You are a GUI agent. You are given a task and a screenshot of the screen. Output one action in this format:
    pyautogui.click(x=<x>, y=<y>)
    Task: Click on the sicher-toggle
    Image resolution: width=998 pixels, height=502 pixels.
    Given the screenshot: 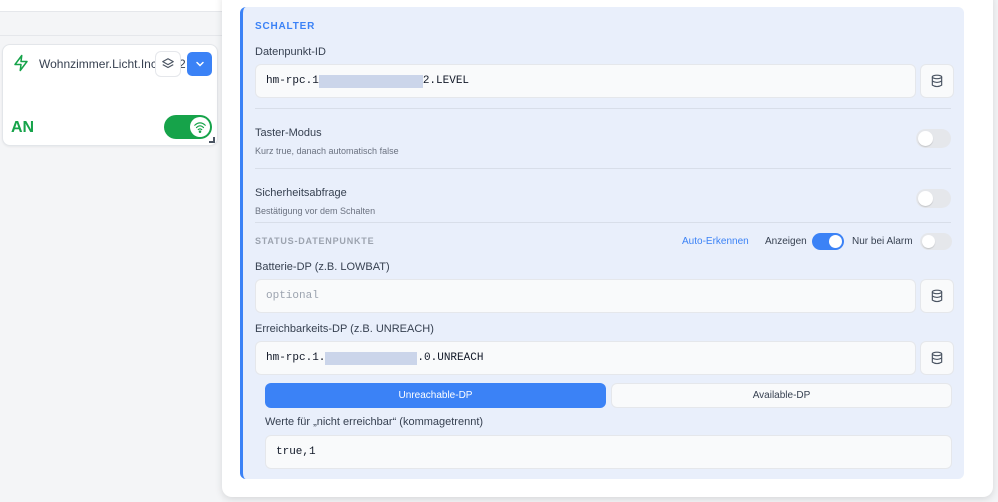 What is the action you would take?
    pyautogui.click(x=933, y=198)
    